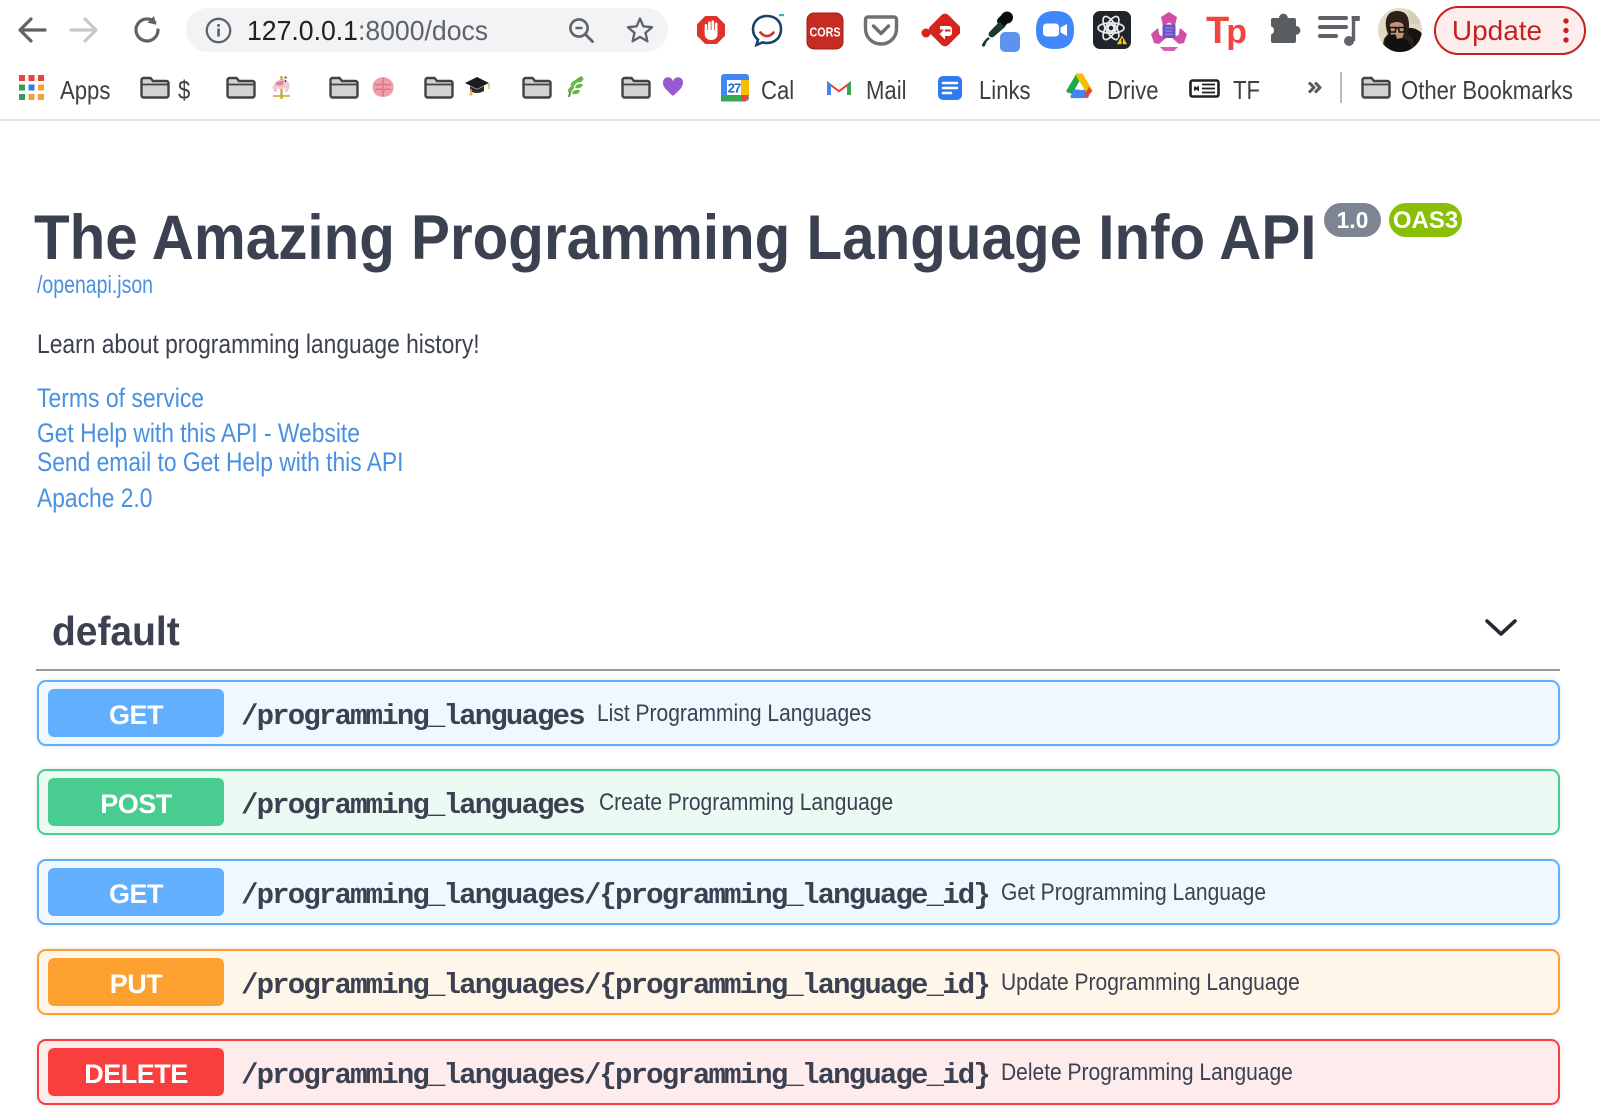 Image resolution: width=1600 pixels, height=1119 pixels. Describe the element at coordinates (825, 32) in the screenshot. I see `svg-text: CORS` at that location.